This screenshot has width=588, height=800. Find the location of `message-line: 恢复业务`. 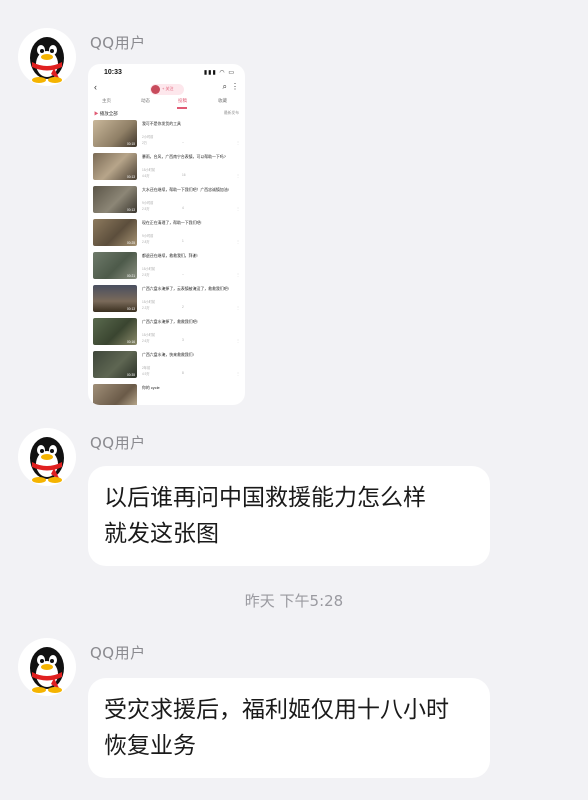

message-line: 恢复业务 is located at coordinates (150, 746).